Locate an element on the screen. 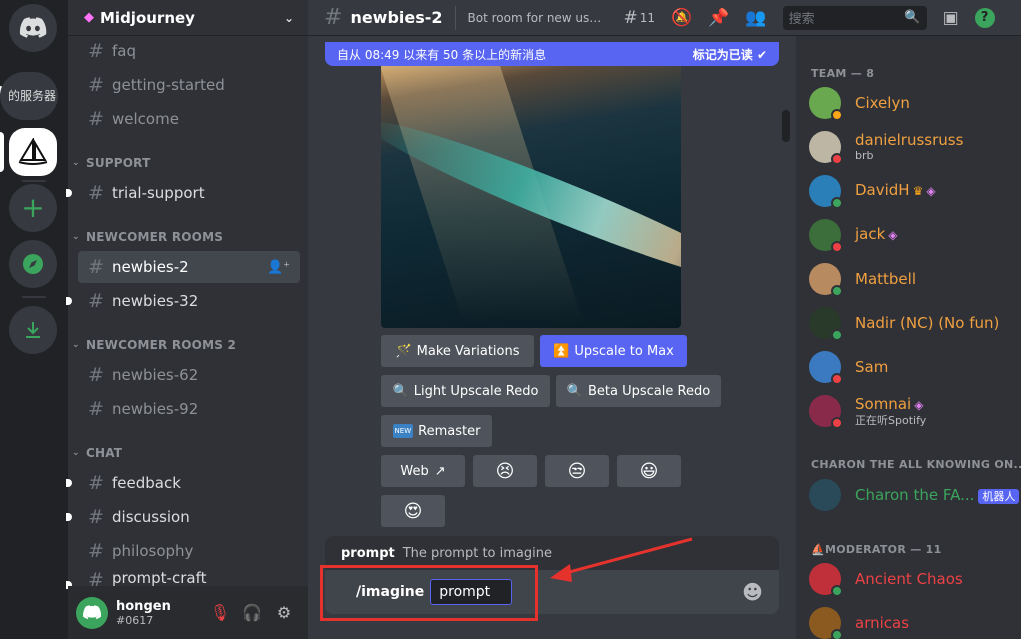 The image size is (1021, 639). reaction-button: 😃 is located at coordinates (649, 471).